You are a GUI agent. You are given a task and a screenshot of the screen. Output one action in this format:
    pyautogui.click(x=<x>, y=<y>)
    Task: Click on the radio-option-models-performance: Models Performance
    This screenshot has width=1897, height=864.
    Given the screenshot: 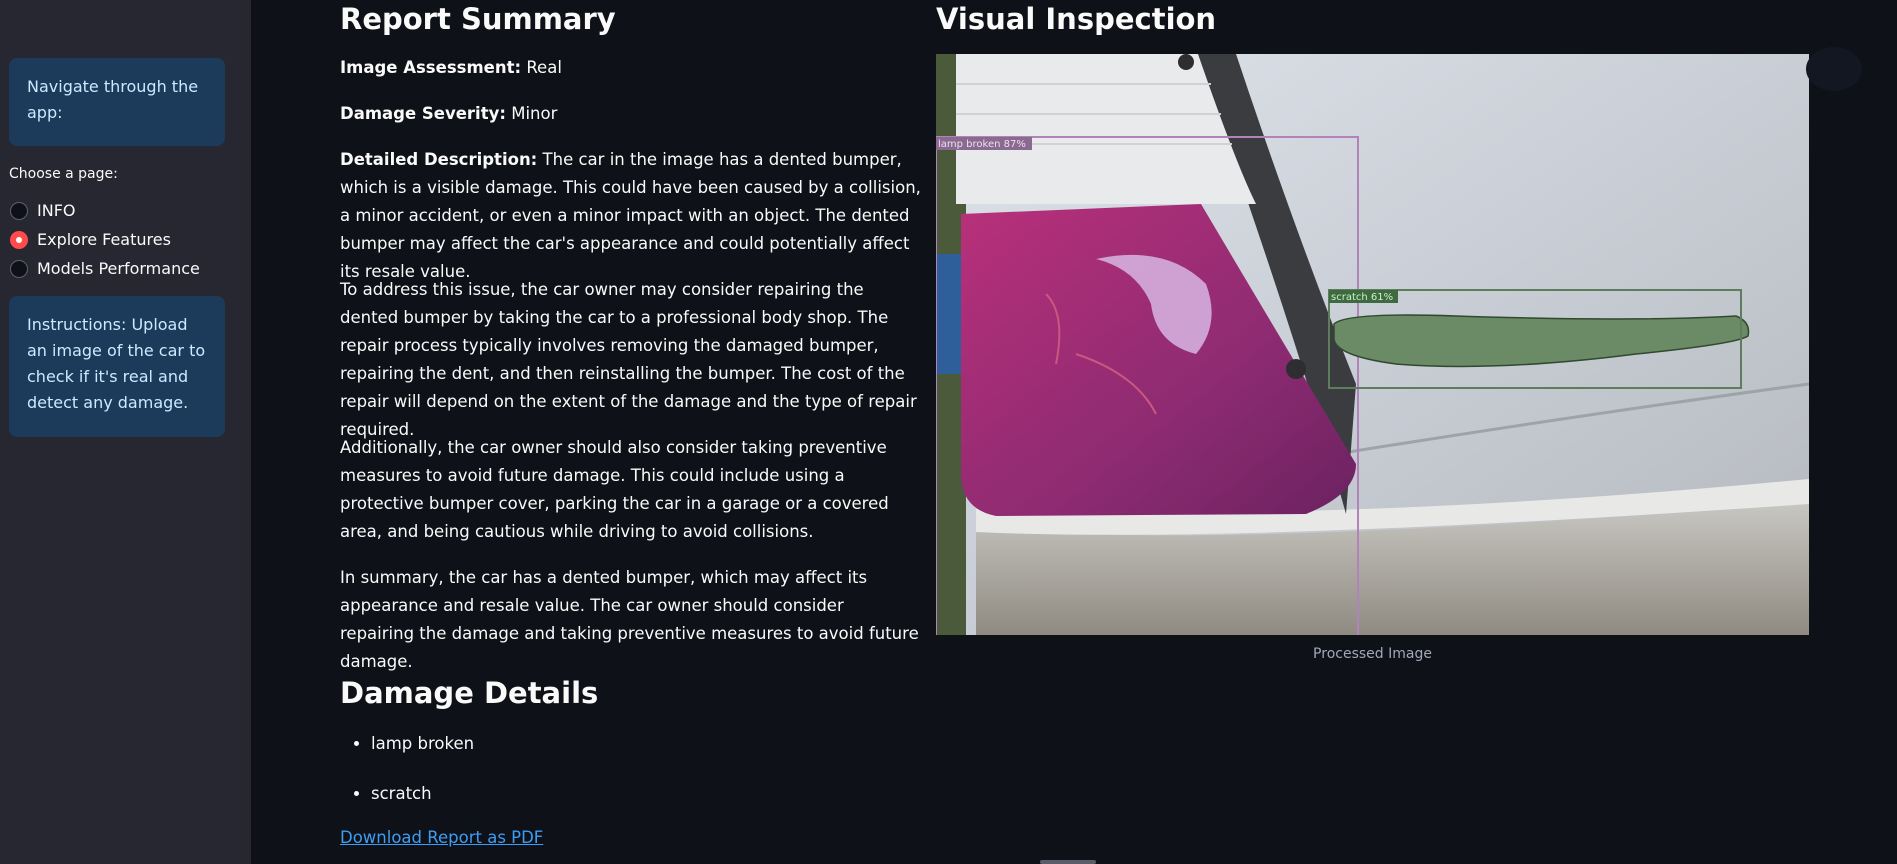 What is the action you would take?
    pyautogui.click(x=105, y=268)
    